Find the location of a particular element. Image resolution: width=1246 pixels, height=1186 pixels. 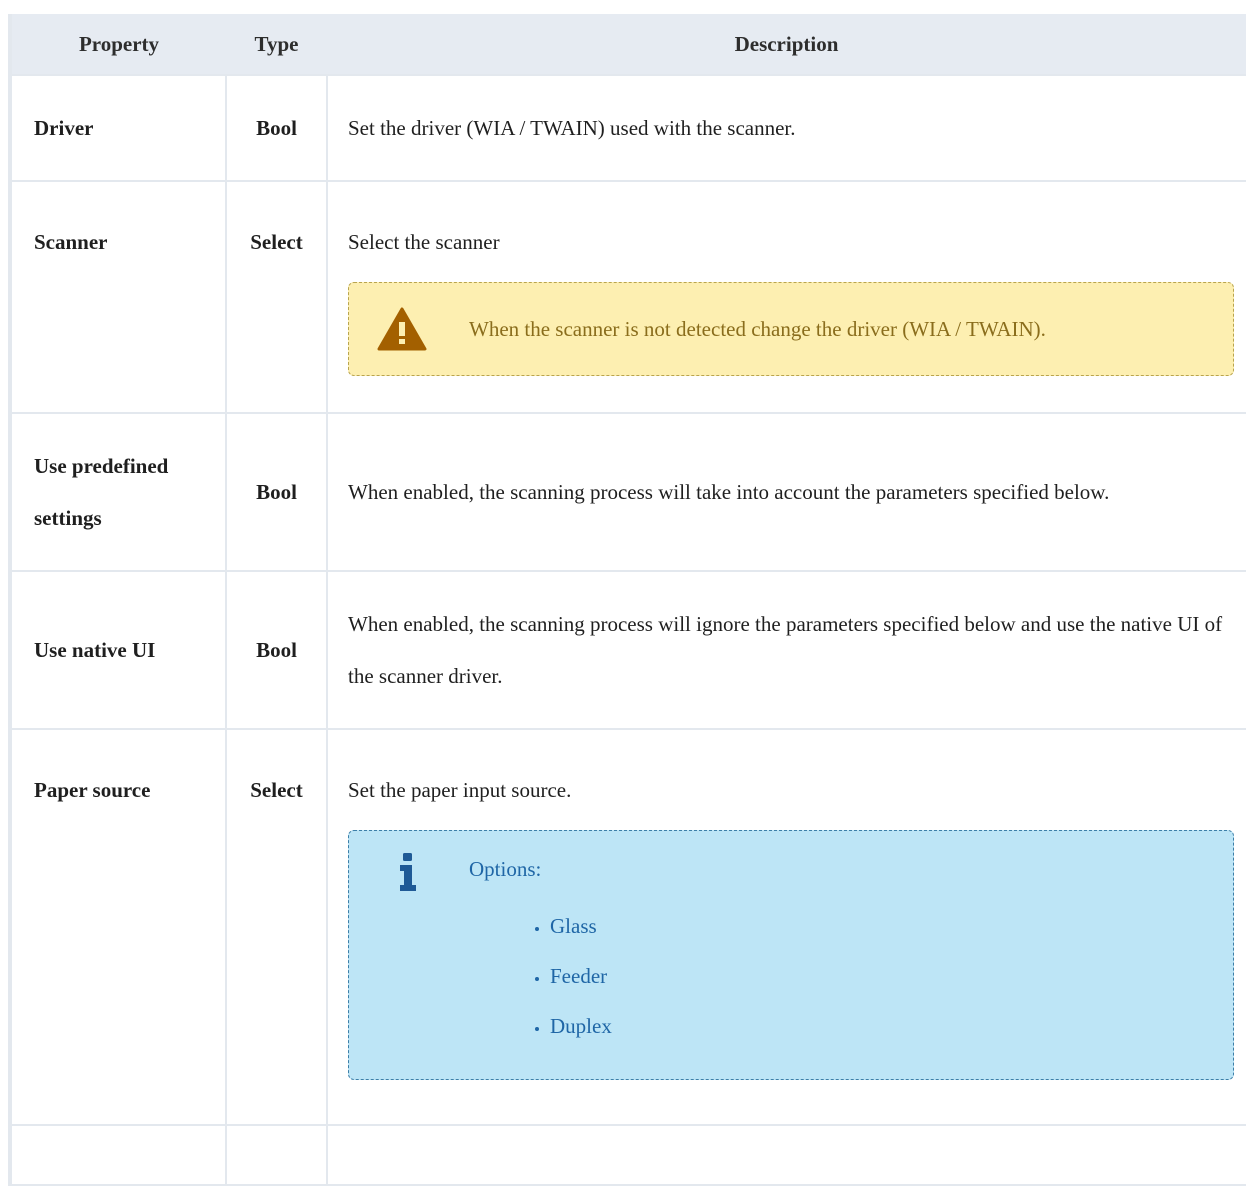

property-name: Use native UI is located at coordinates (117, 650).